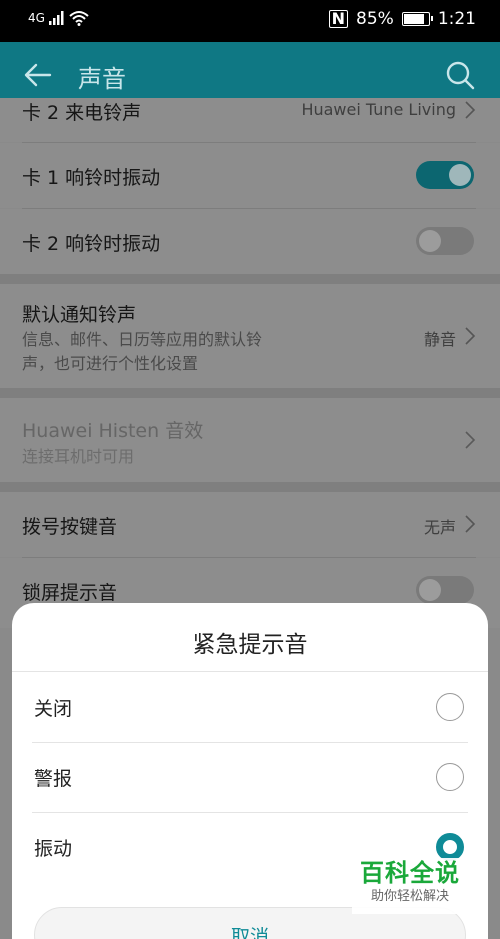 The height and width of the screenshot is (939, 500). I want to click on status-left: 4G, so click(58, 18).